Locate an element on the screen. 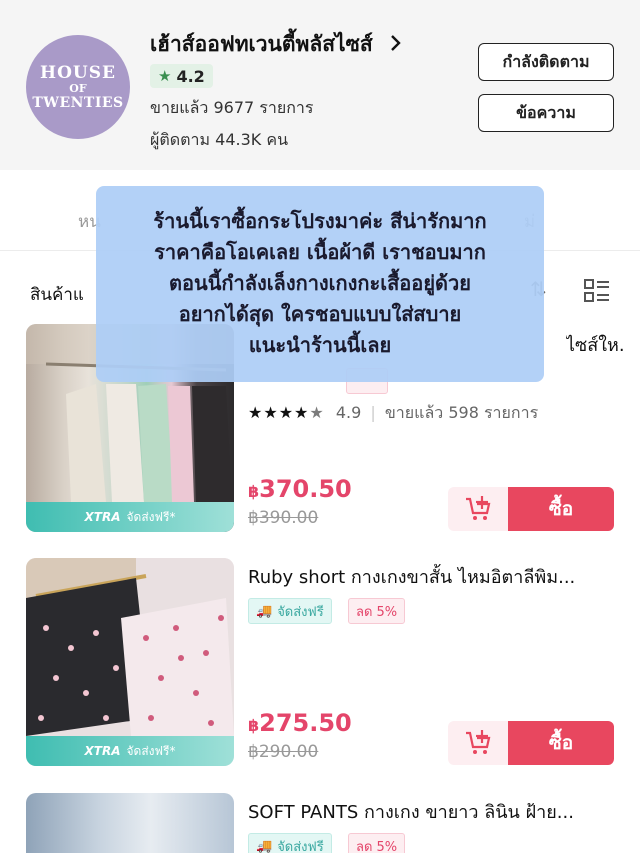  logo-text-of: OF is located at coordinates (78, 88).